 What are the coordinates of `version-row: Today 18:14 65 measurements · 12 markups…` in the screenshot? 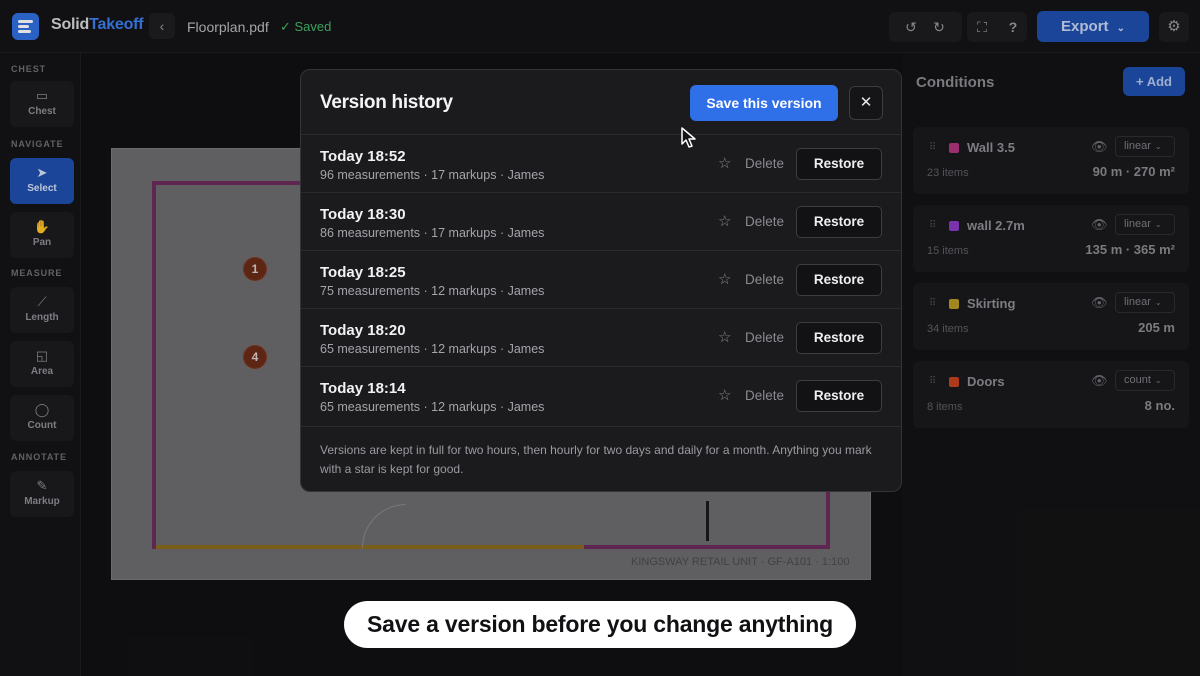 It's located at (601, 395).